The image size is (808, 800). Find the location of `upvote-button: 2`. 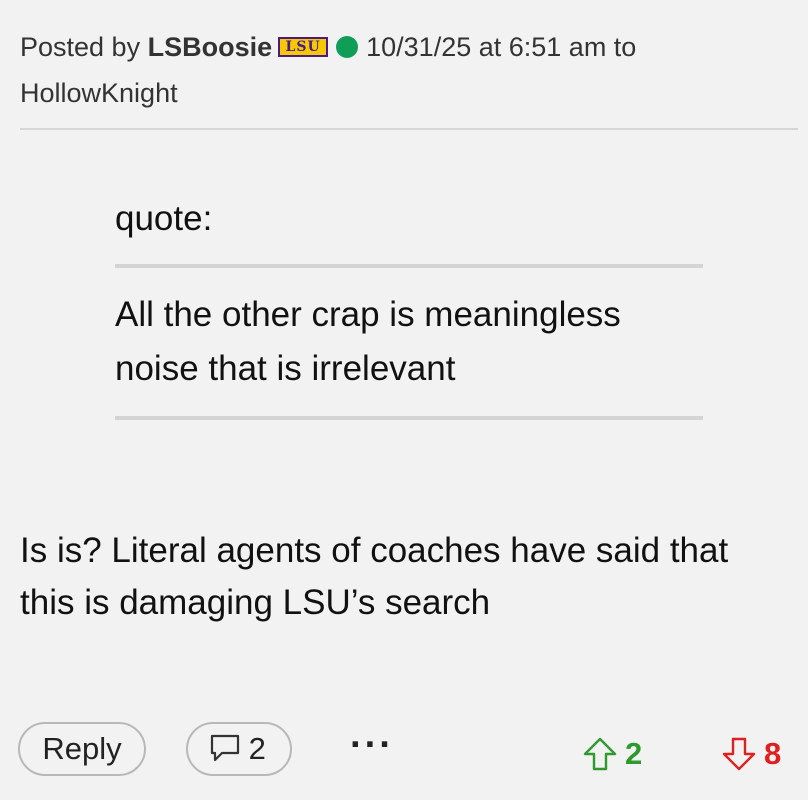

upvote-button: 2 is located at coordinates (612, 754).